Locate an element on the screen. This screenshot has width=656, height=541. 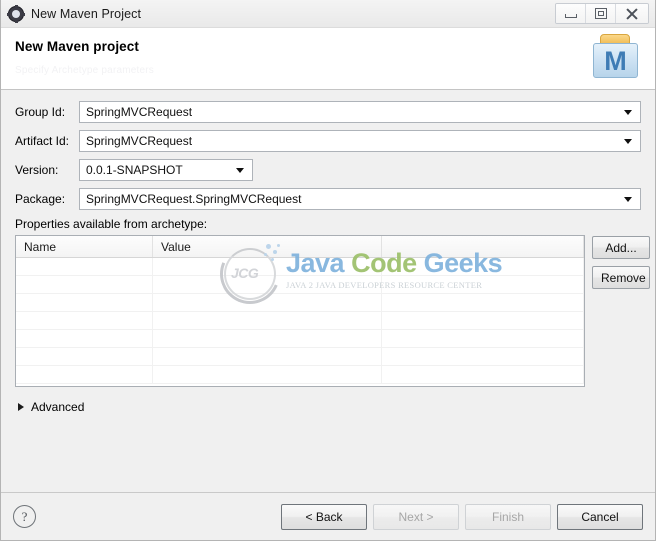
properties-label: Properties available from archetype: is located at coordinates (111, 224).